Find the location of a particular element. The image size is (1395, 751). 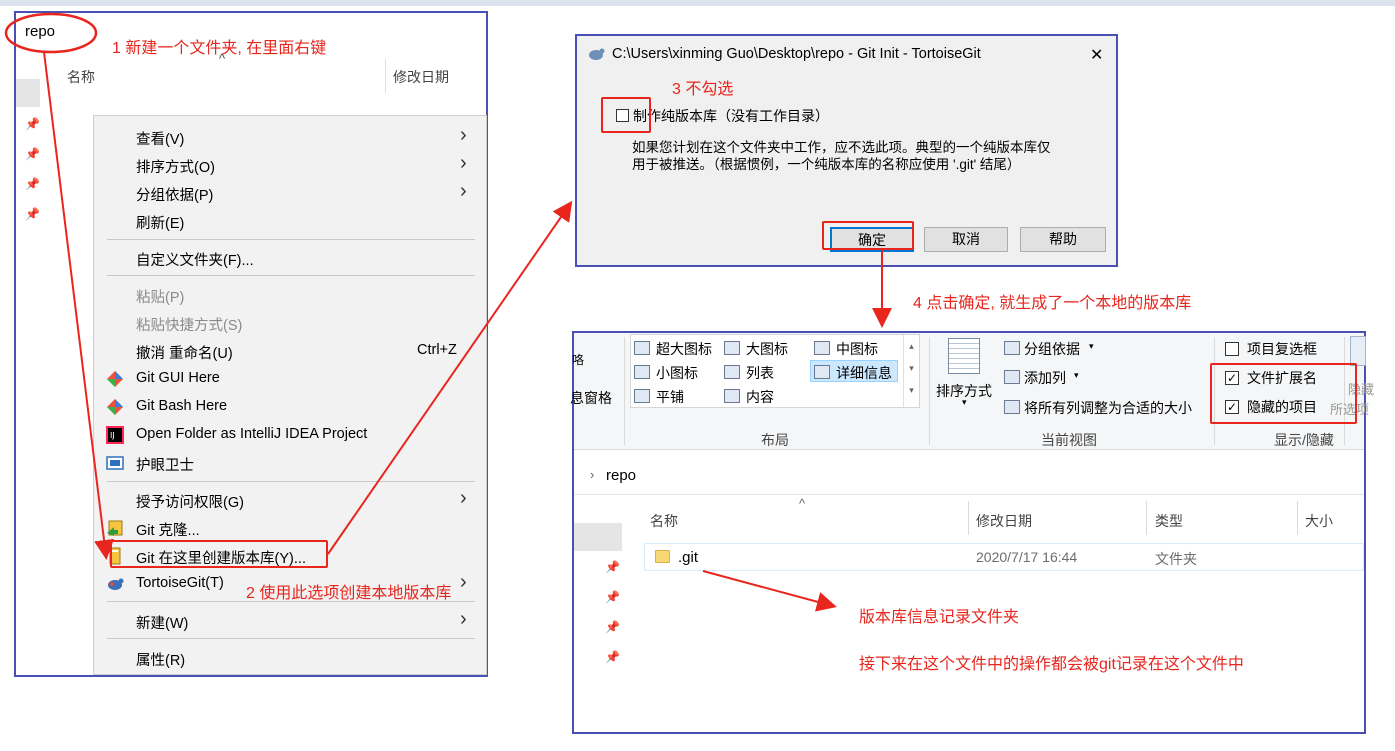

menu-item-view: 查看(V) › is located at coordinates (291, 137).